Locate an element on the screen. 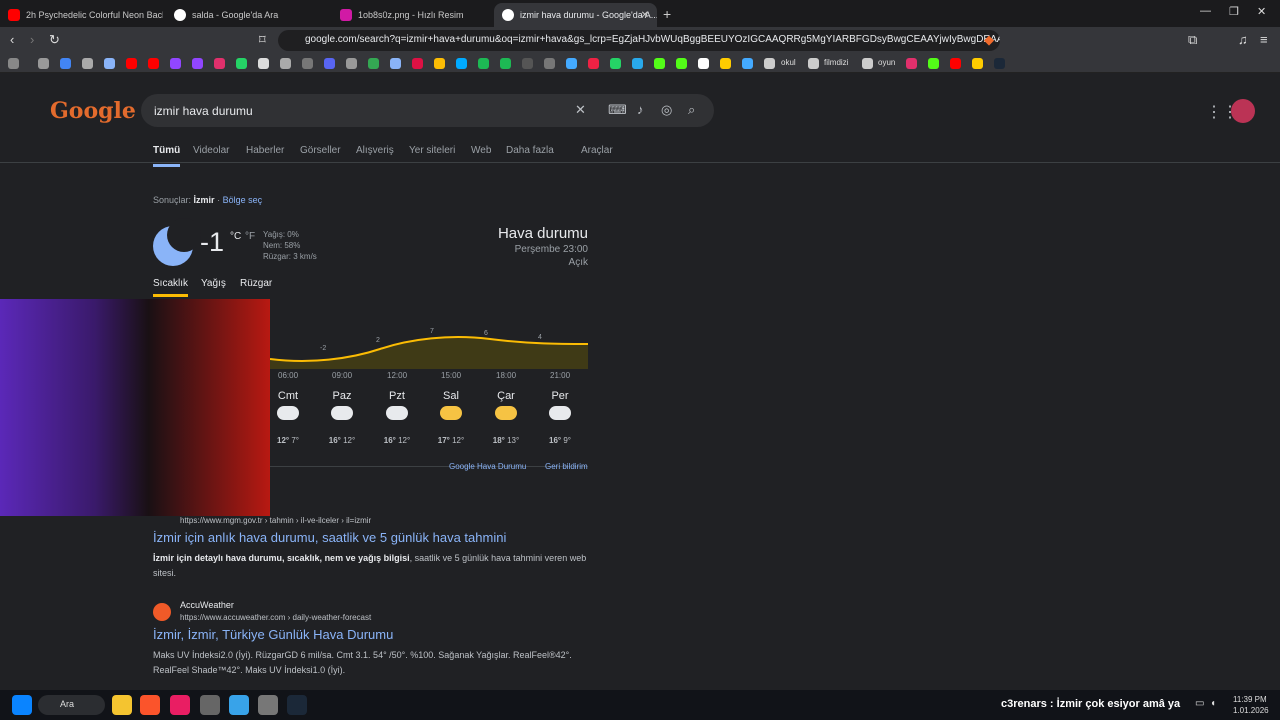 The height and width of the screenshot is (720, 1280). bookmark-folder-label: oyun is located at coordinates (886, 62).